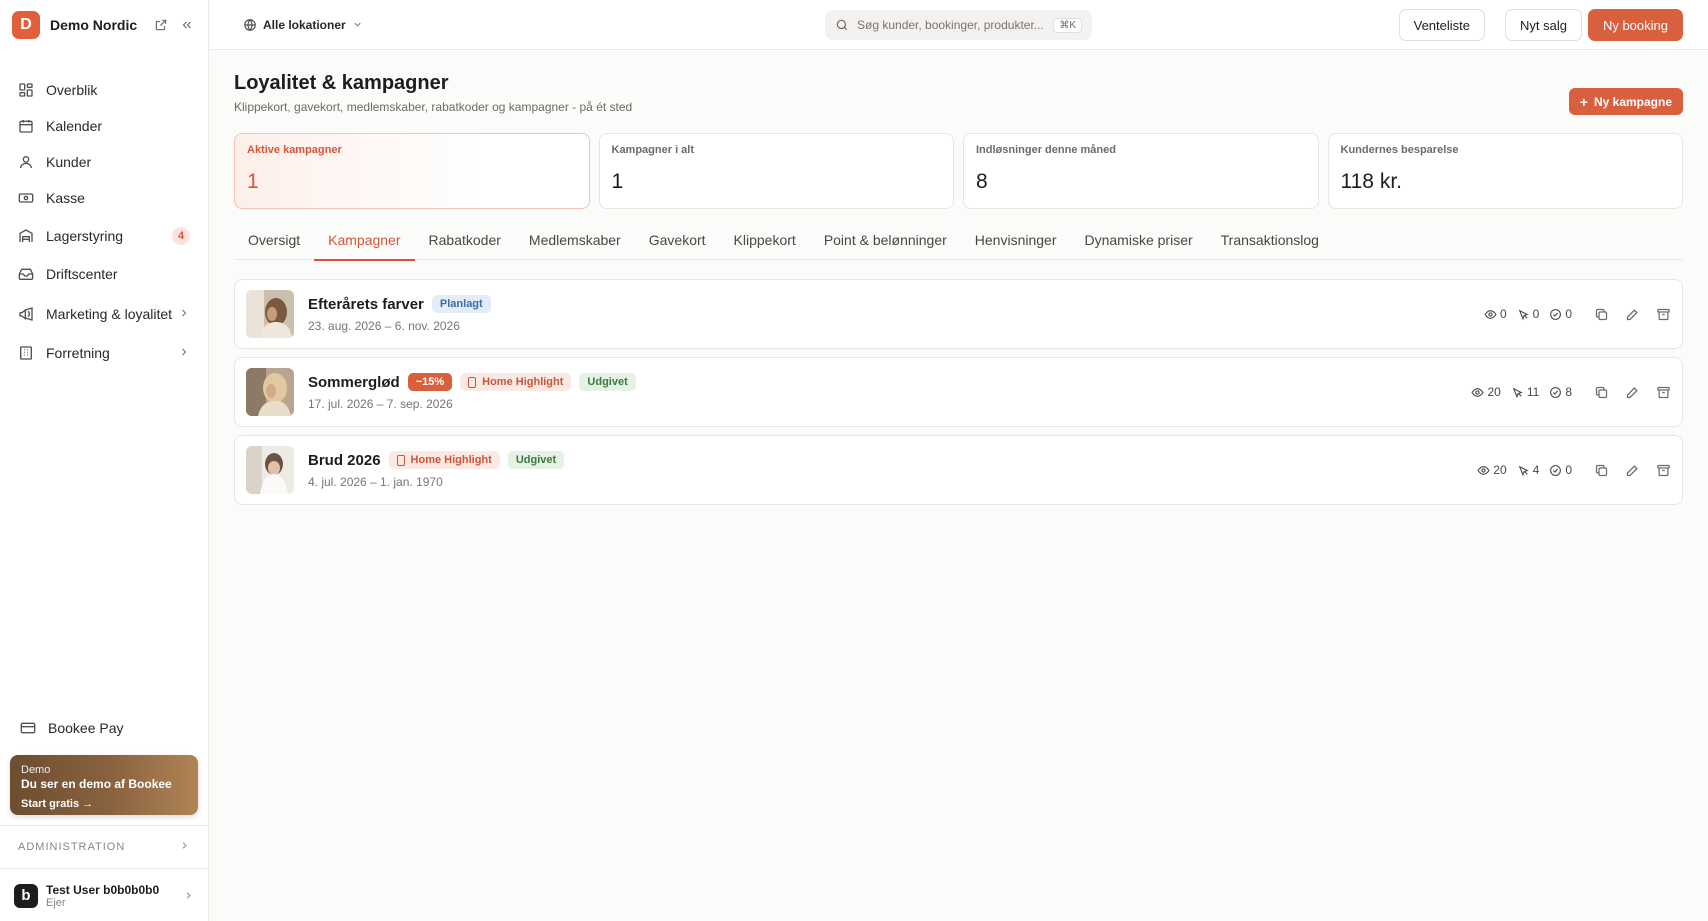  What do you see at coordinates (104, 198) in the screenshot?
I see `sidebar-item-kasse: Kasse` at bounding box center [104, 198].